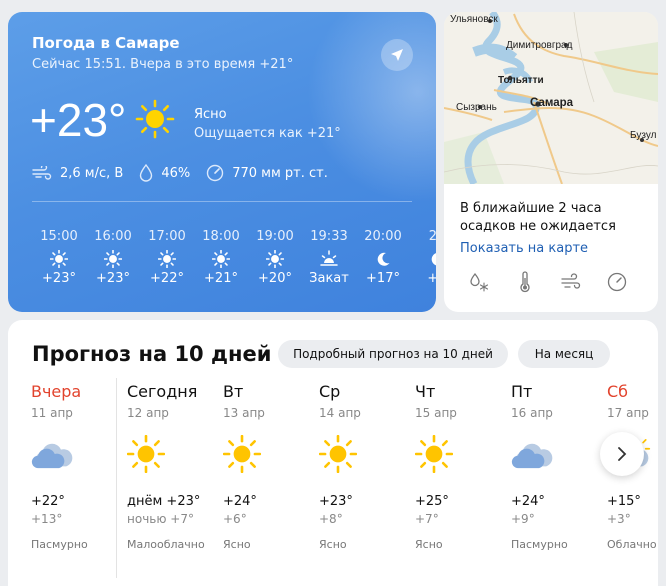  I want to click on hour-time: 18:00, so click(221, 236).